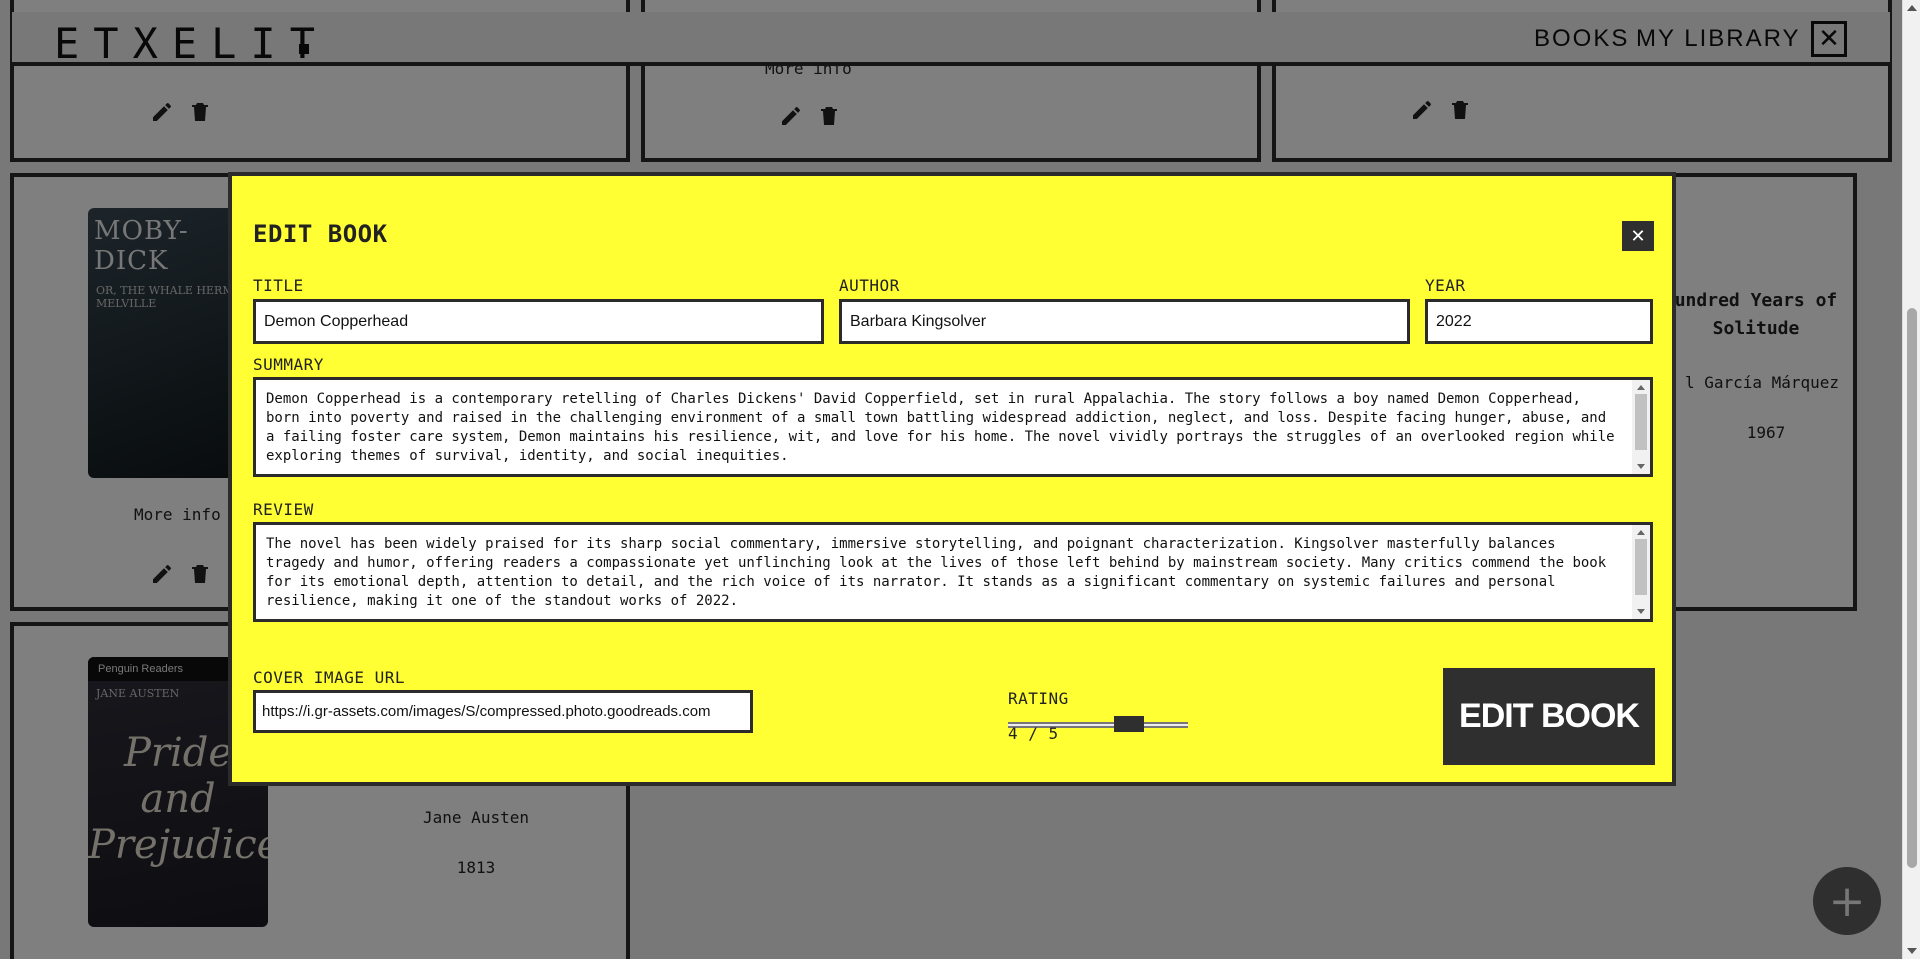 The image size is (1920, 959). I want to click on author-input, so click(1124, 321).